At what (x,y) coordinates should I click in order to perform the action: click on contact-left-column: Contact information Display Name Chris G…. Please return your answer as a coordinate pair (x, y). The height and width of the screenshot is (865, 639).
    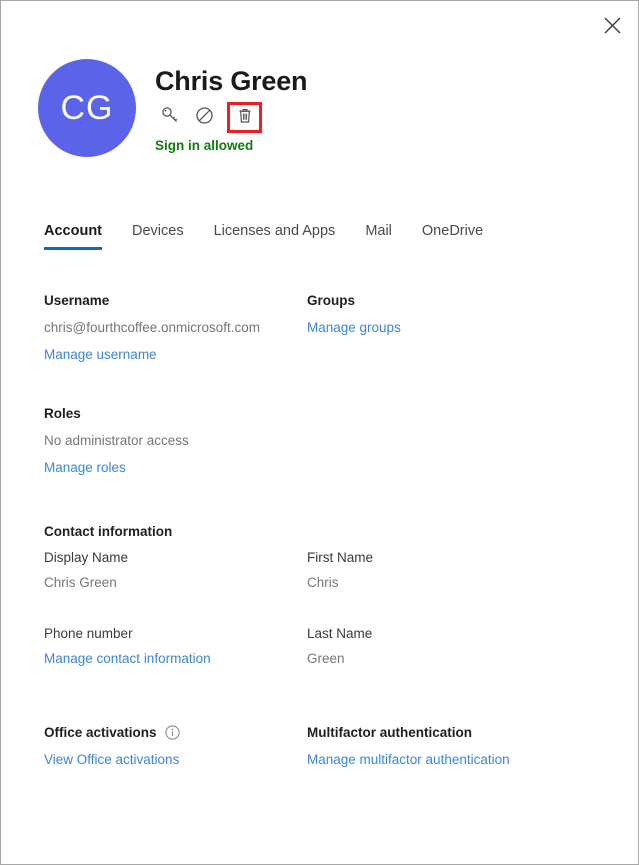
    Looking at the image, I should click on (175, 600).